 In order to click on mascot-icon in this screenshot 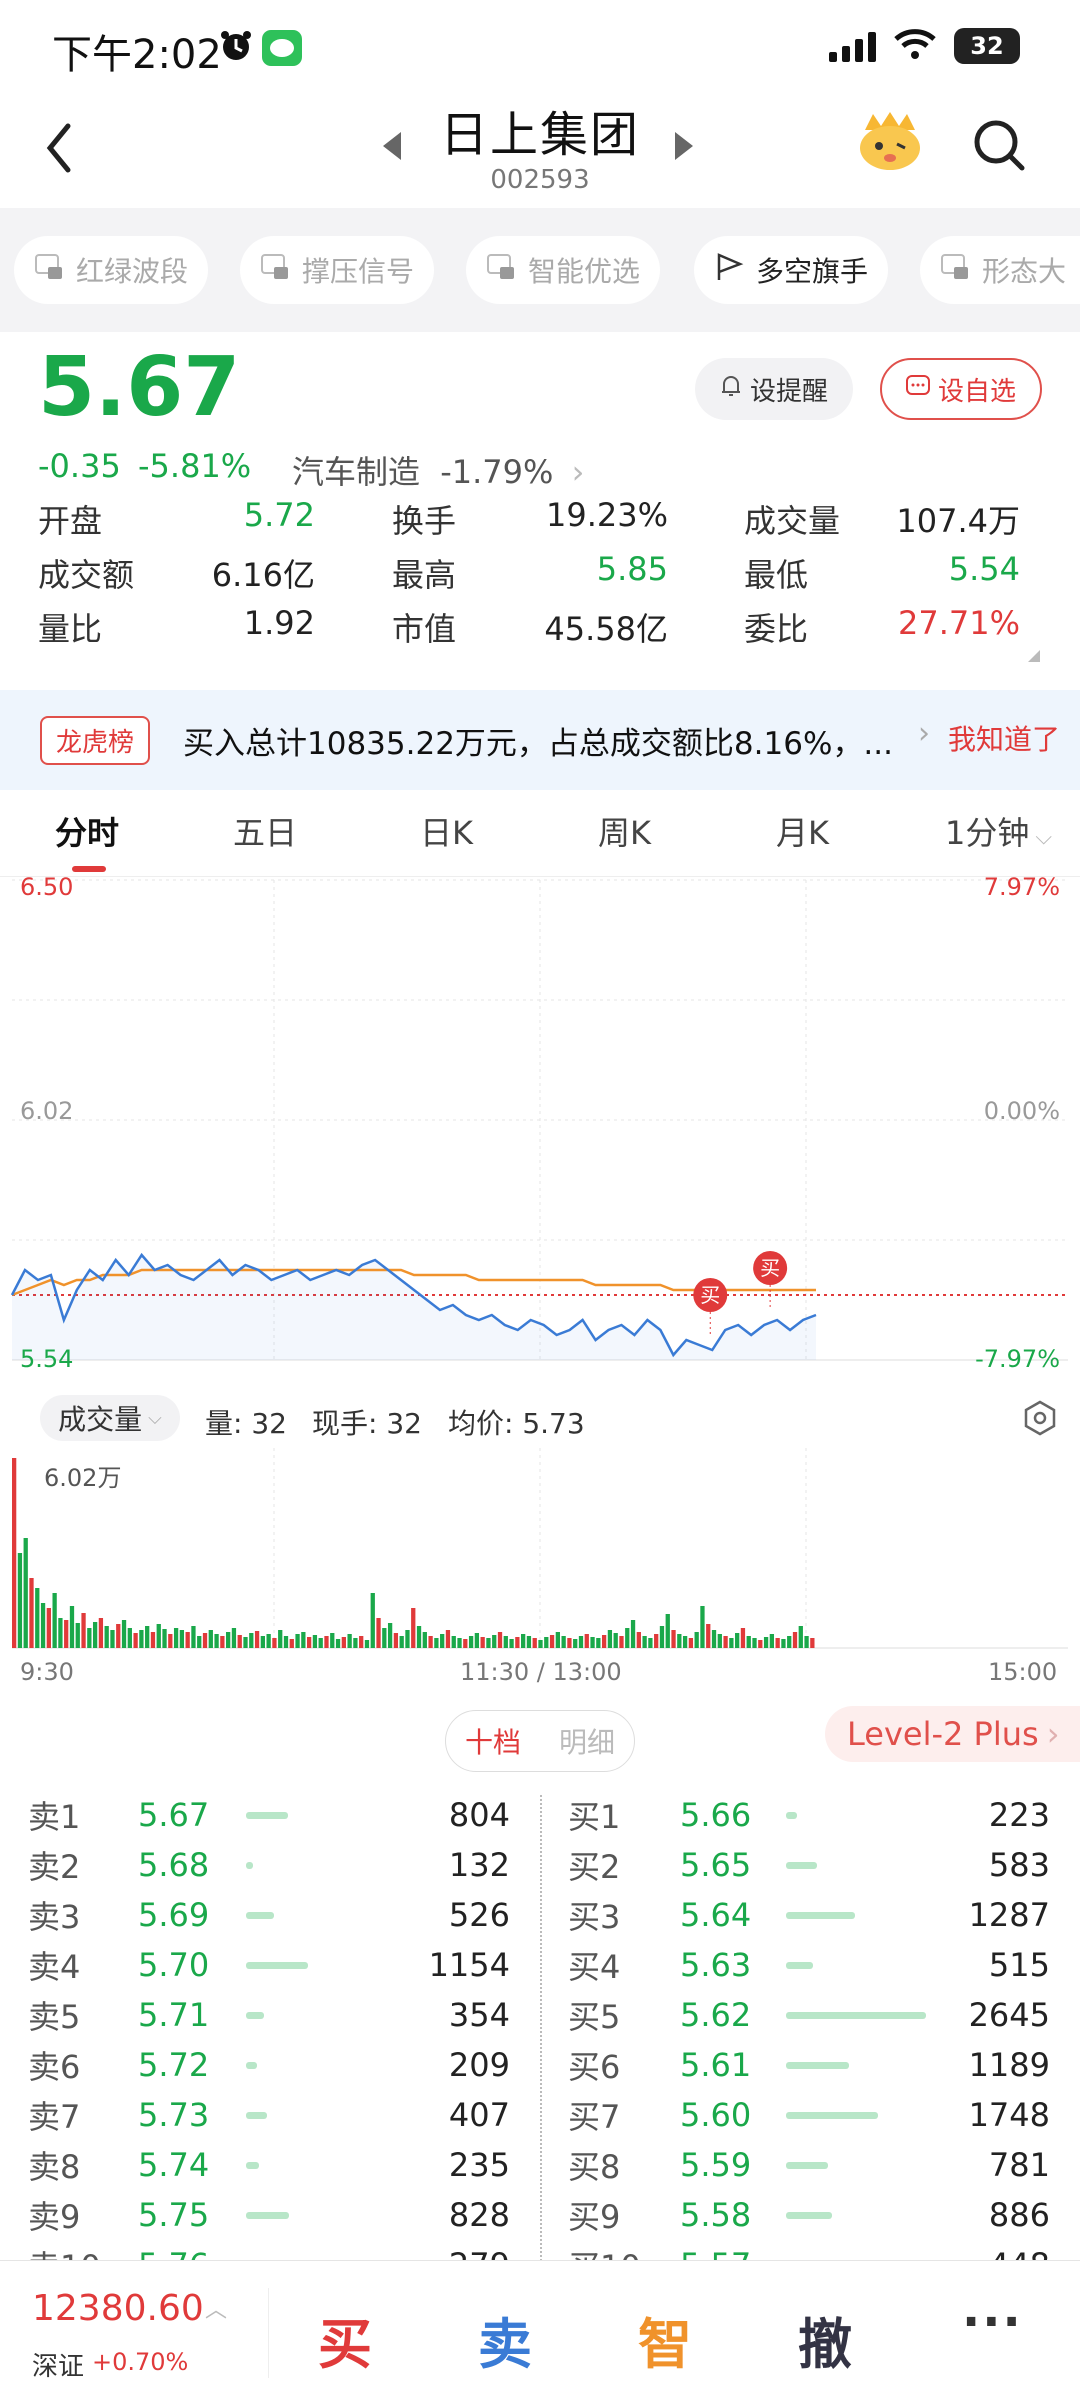, I will do `click(890, 140)`.